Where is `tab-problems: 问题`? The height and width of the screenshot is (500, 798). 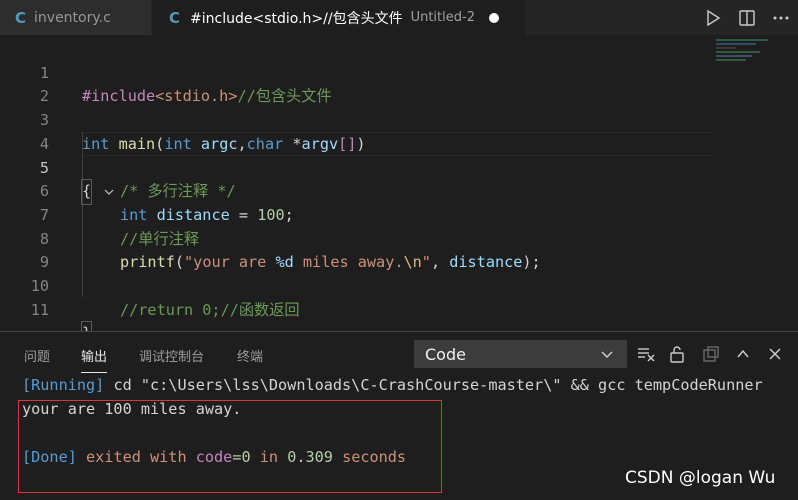
tab-problems: 问题 is located at coordinates (37, 355).